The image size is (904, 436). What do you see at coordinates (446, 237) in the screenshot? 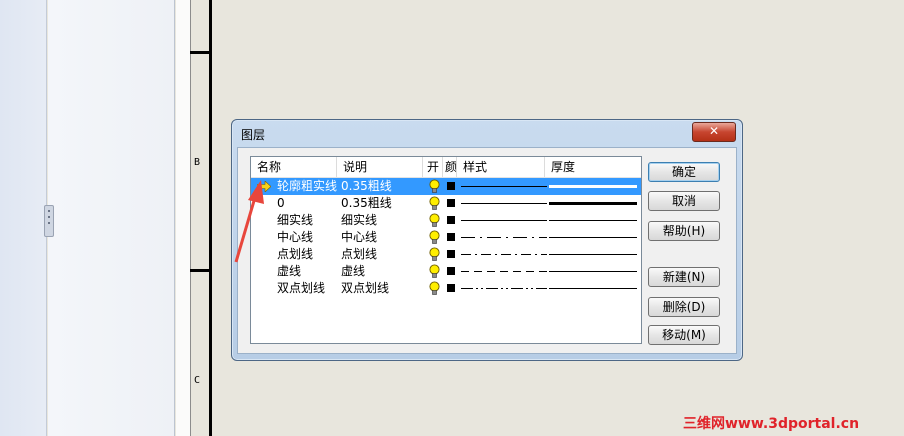
I see `layer-row: 中心线 中心线` at bounding box center [446, 237].